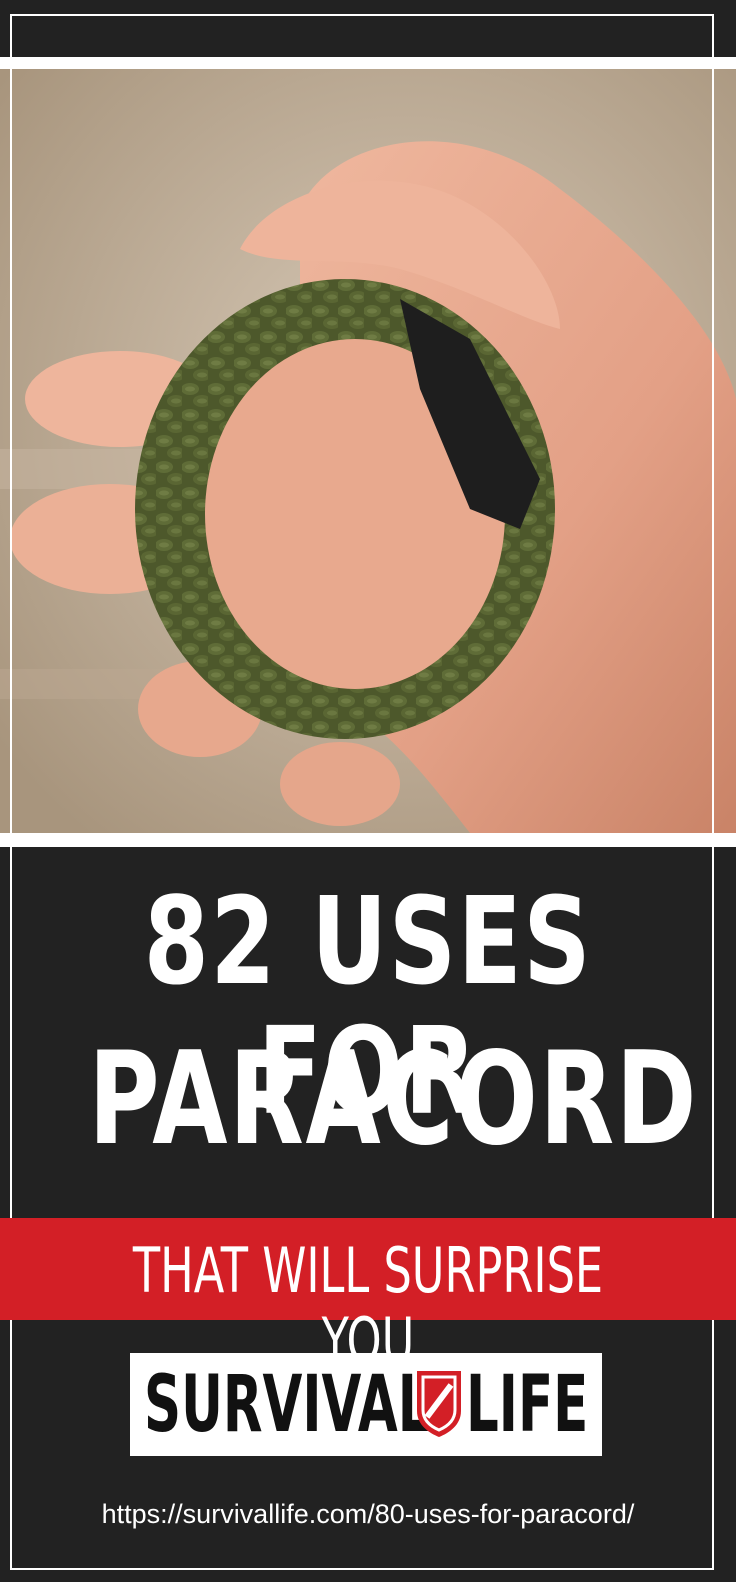  I want to click on shield-logo-icon, so click(439, 1404).